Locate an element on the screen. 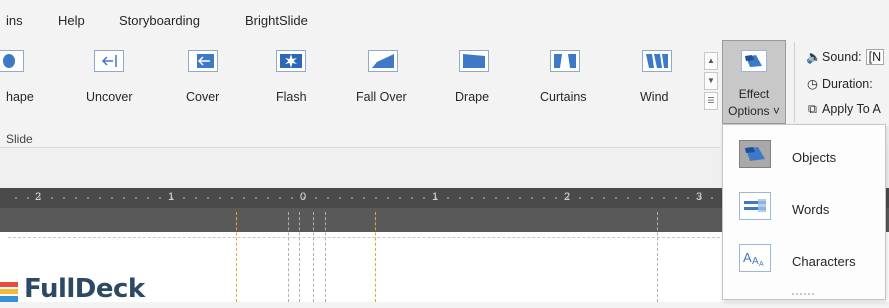 The image size is (889, 308). transition-label: Curtains is located at coordinates (563, 97).